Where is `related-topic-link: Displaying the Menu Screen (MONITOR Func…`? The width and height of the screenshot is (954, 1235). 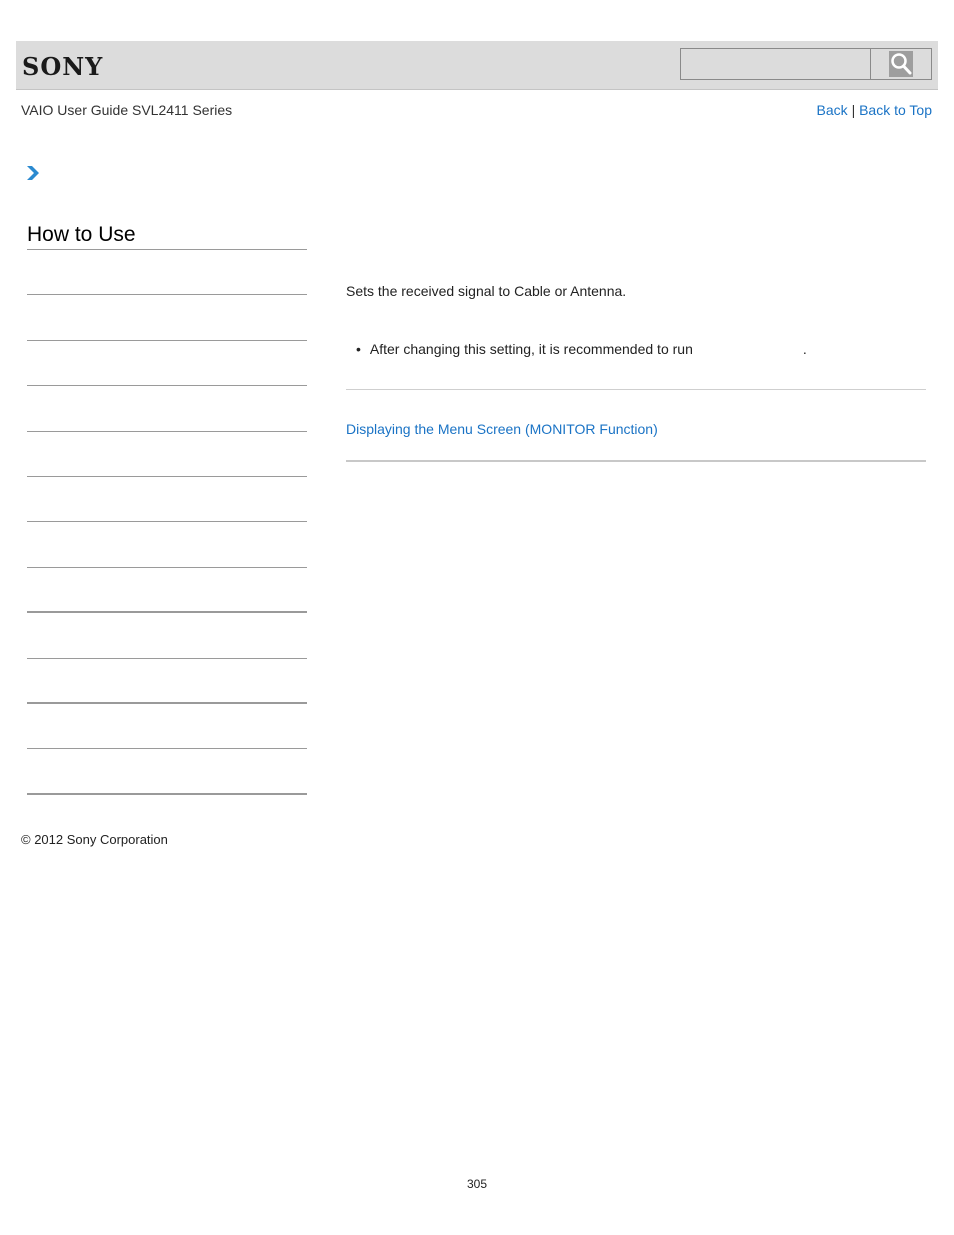 related-topic-link: Displaying the Menu Screen (MONITOR Func… is located at coordinates (502, 429).